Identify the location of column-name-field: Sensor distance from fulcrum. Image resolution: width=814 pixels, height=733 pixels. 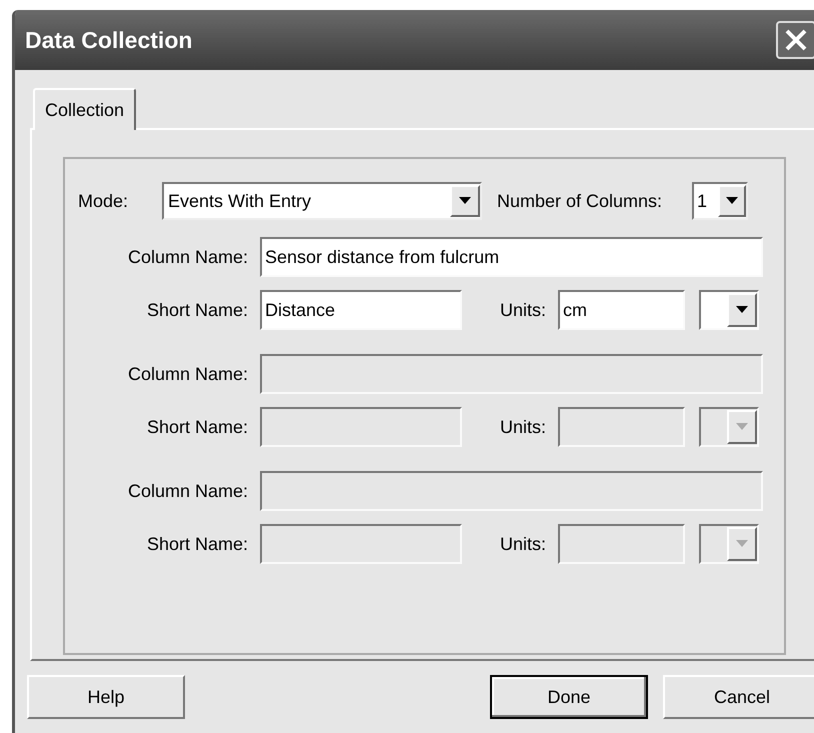
(511, 257).